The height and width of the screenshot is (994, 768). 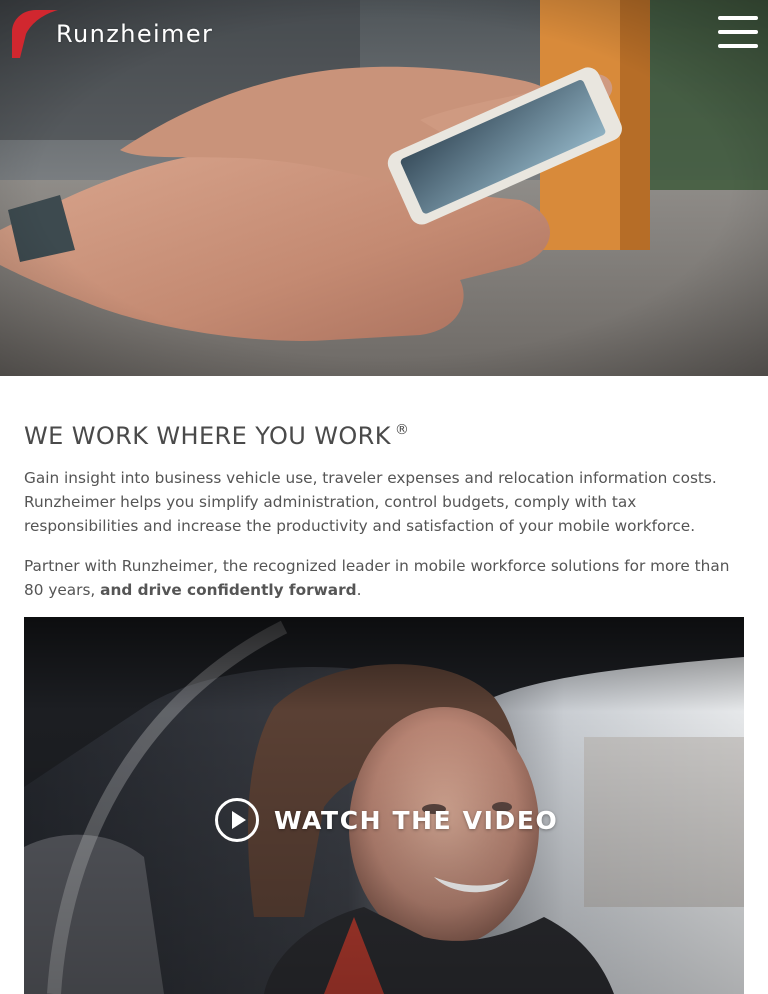 What do you see at coordinates (207, 436) in the screenshot?
I see `headline-text: WE WORK WHERE YOU WORK` at bounding box center [207, 436].